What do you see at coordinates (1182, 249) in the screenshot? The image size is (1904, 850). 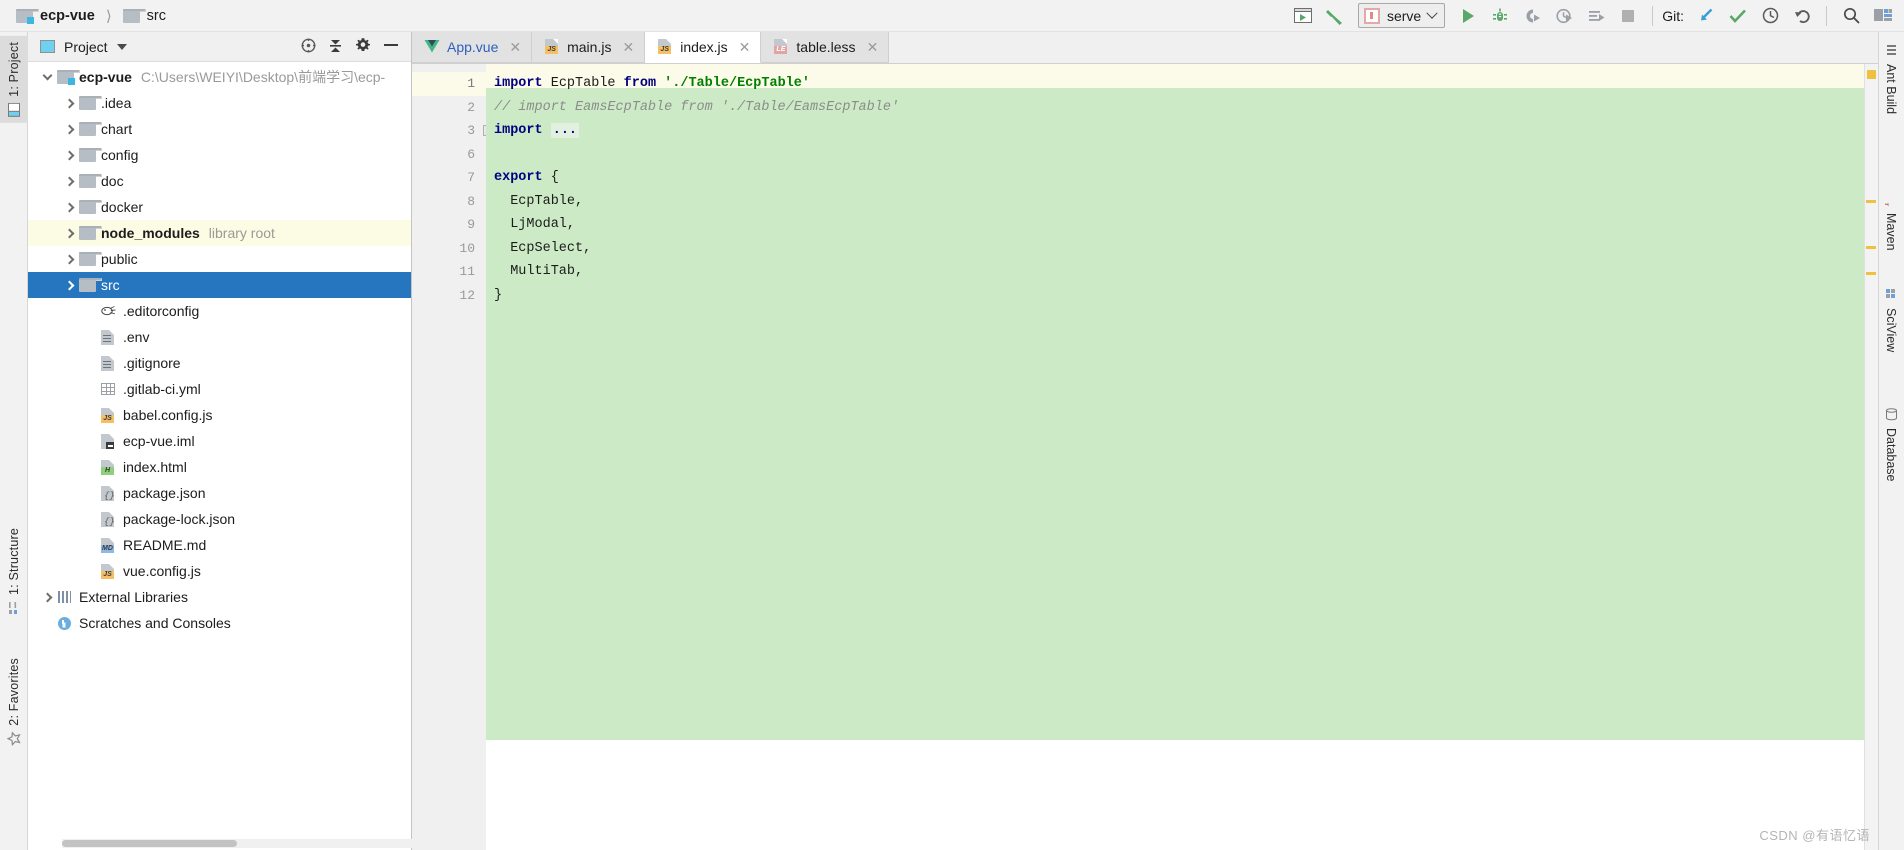 I see `code-line: EcpSelect,` at bounding box center [1182, 249].